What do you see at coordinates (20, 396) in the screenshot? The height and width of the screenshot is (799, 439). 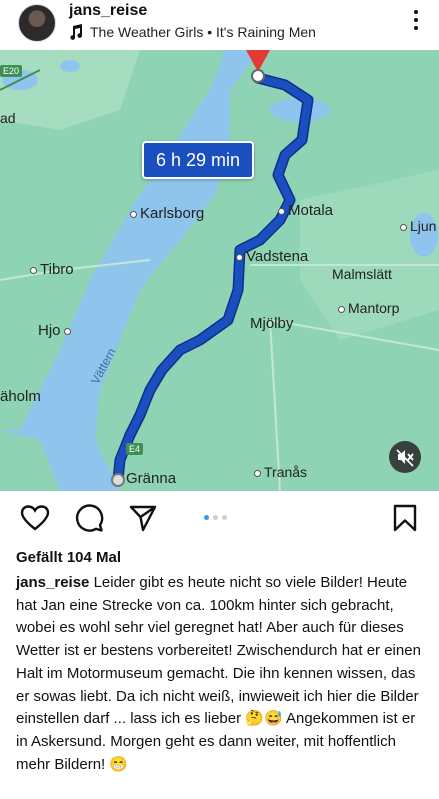 I see `place-haholm: äholm` at bounding box center [20, 396].